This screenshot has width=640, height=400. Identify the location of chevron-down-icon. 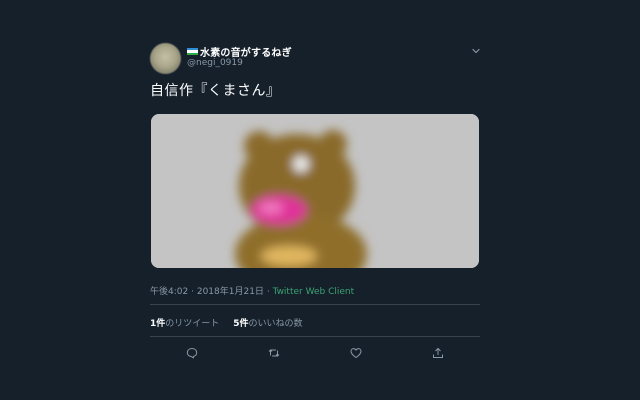
(476, 48).